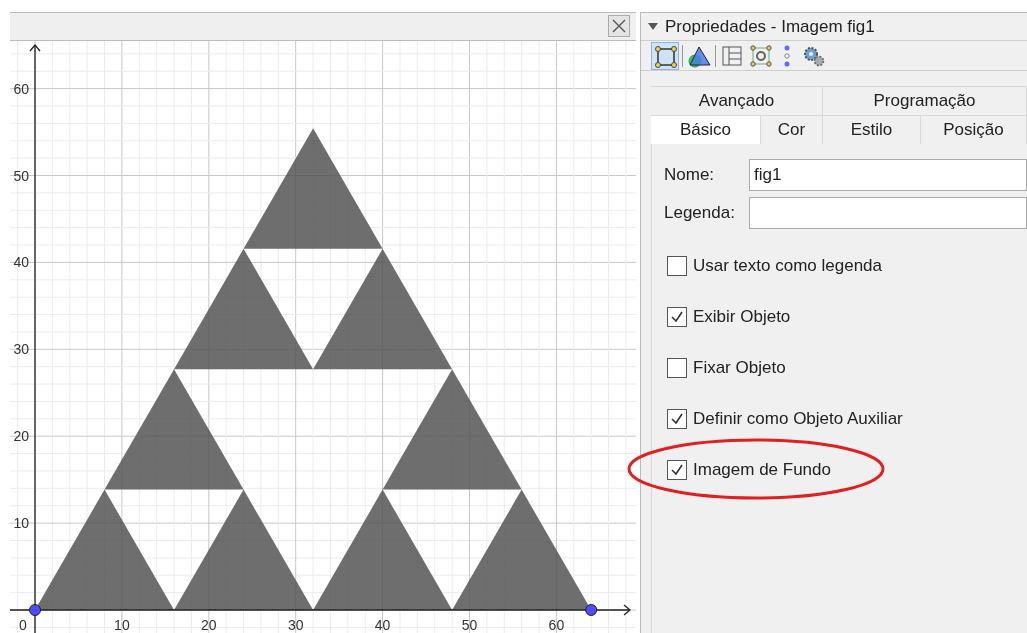 The image size is (1027, 633). I want to click on close-button, so click(619, 26).